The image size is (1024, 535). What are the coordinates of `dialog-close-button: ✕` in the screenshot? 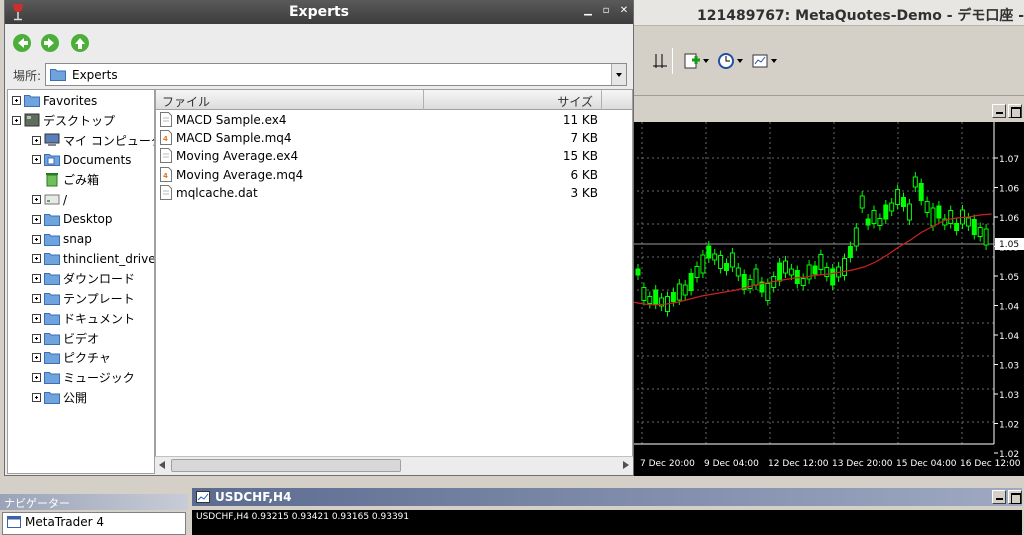 It's located at (624, 11).